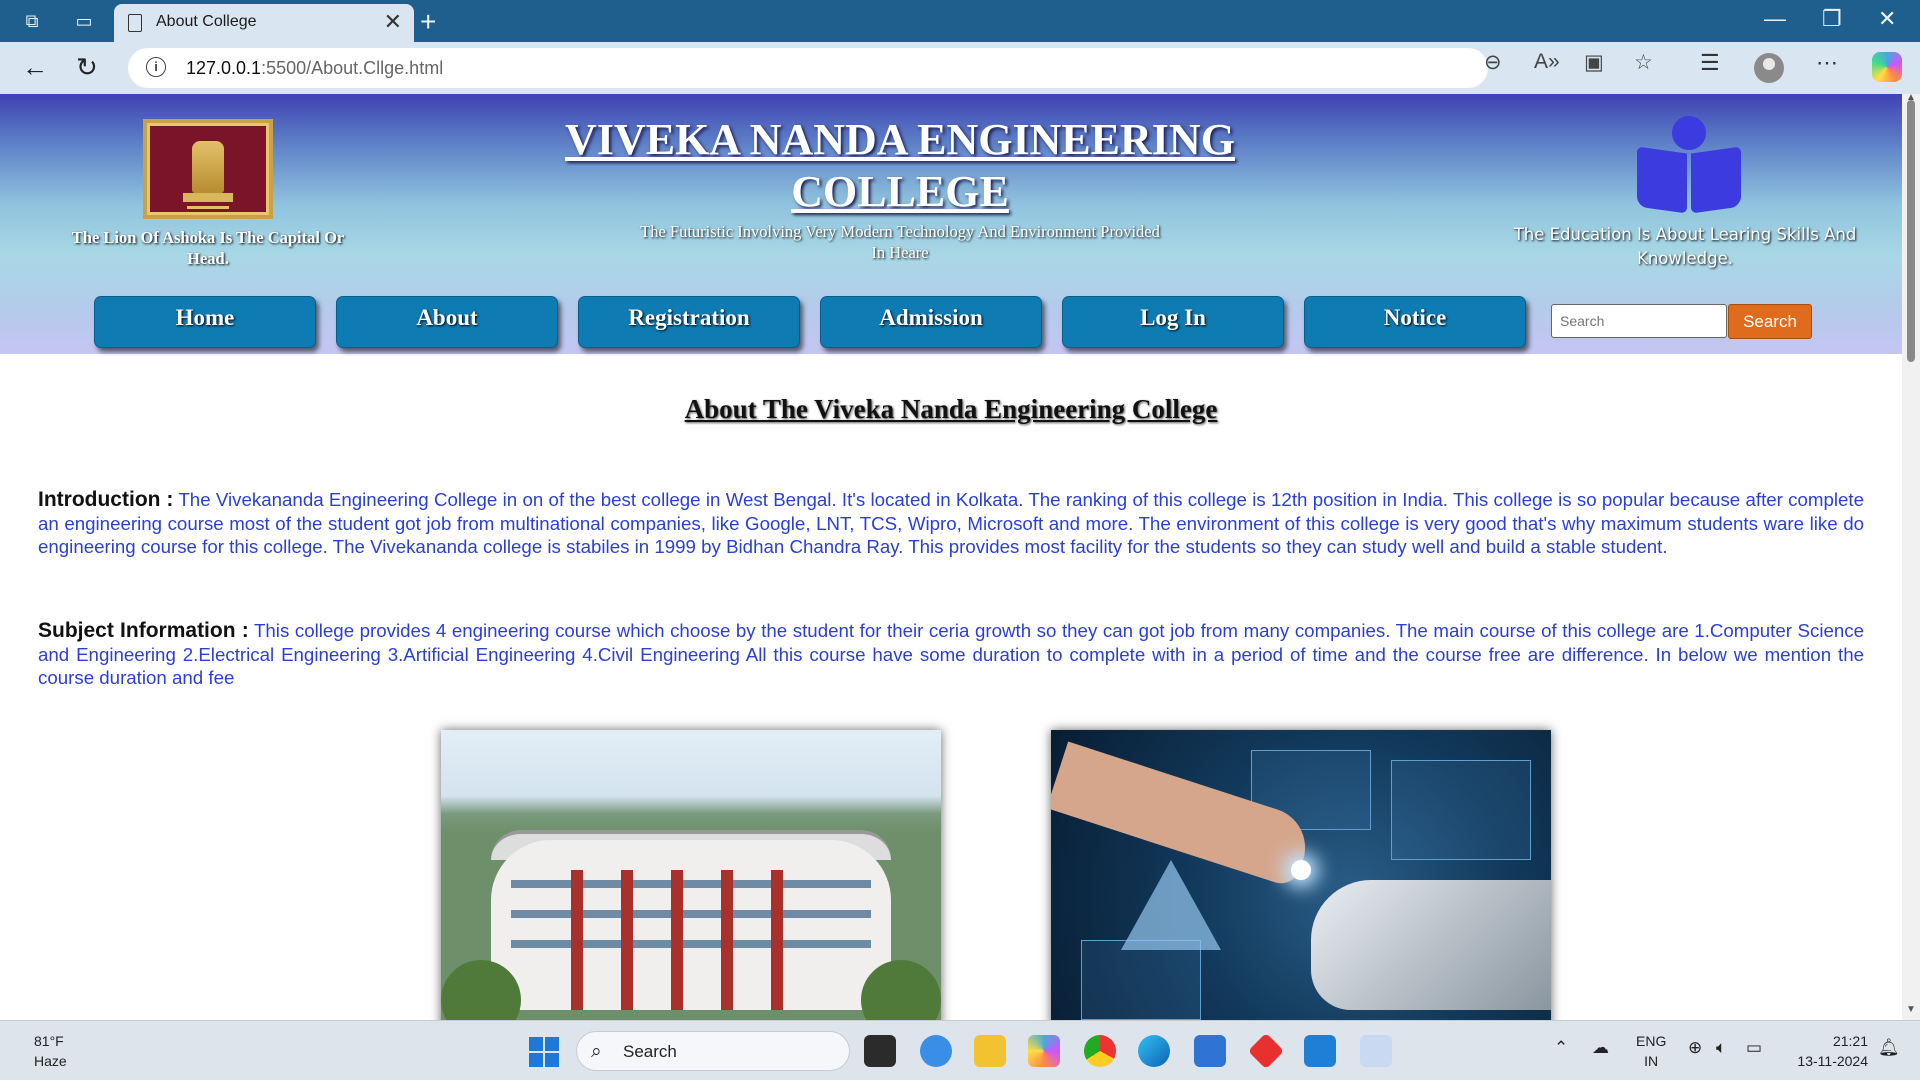 The width and height of the screenshot is (1920, 1080). Describe the element at coordinates (1710, 63) in the screenshot. I see `favorites-icon: ☰` at that location.